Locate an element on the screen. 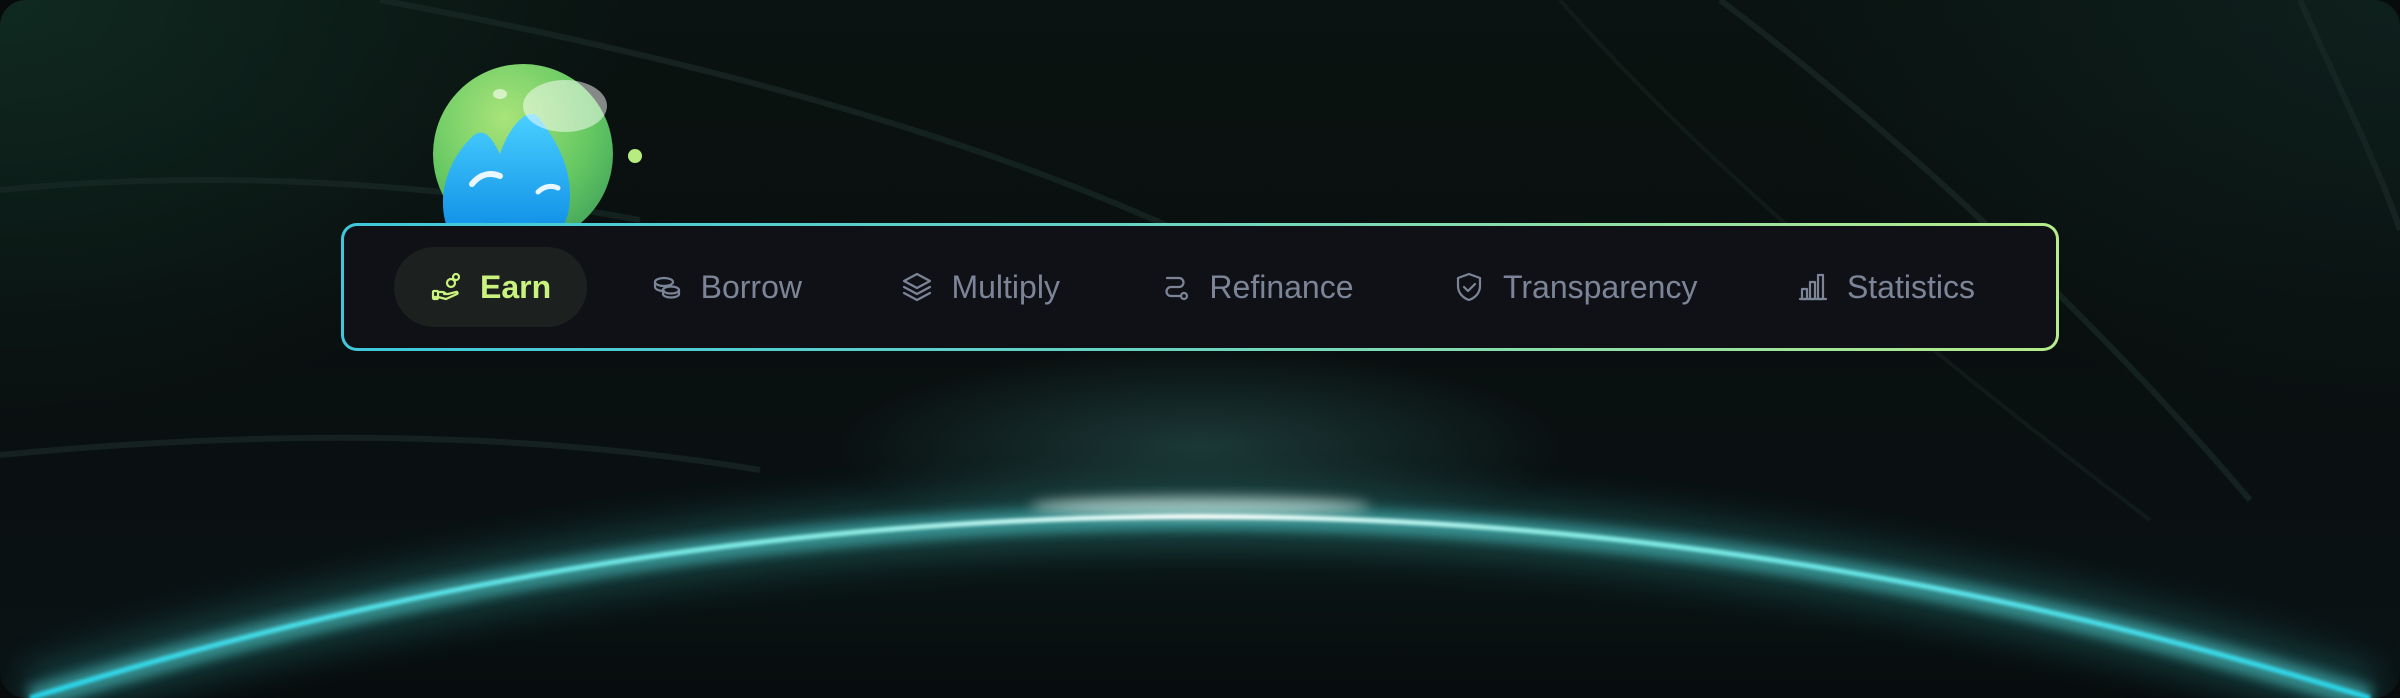 Image resolution: width=2400 pixels, height=698 pixels. nav-item-refinance: Refinance is located at coordinates (1256, 287).